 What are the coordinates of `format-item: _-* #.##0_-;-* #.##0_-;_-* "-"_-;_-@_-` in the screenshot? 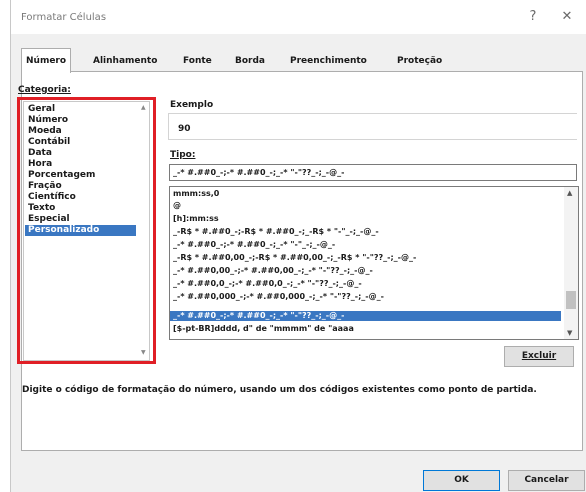 It's located at (254, 245).